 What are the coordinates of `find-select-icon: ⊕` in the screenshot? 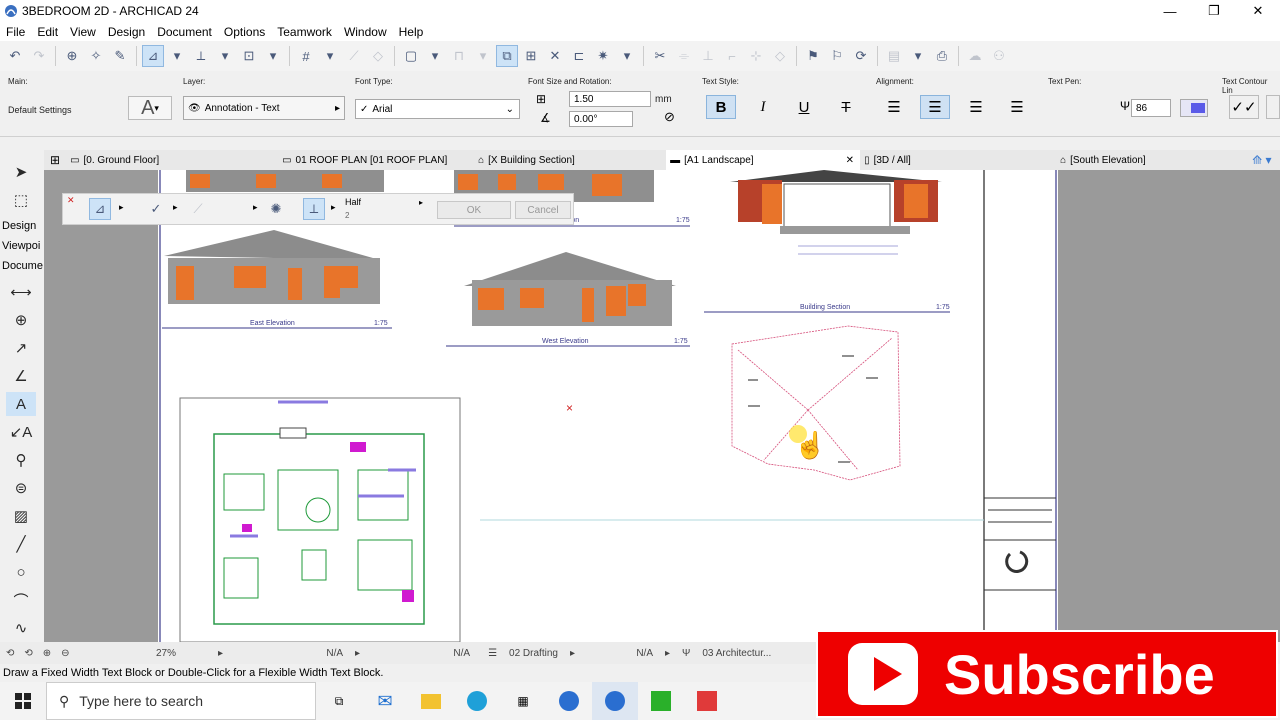 It's located at (72, 56).